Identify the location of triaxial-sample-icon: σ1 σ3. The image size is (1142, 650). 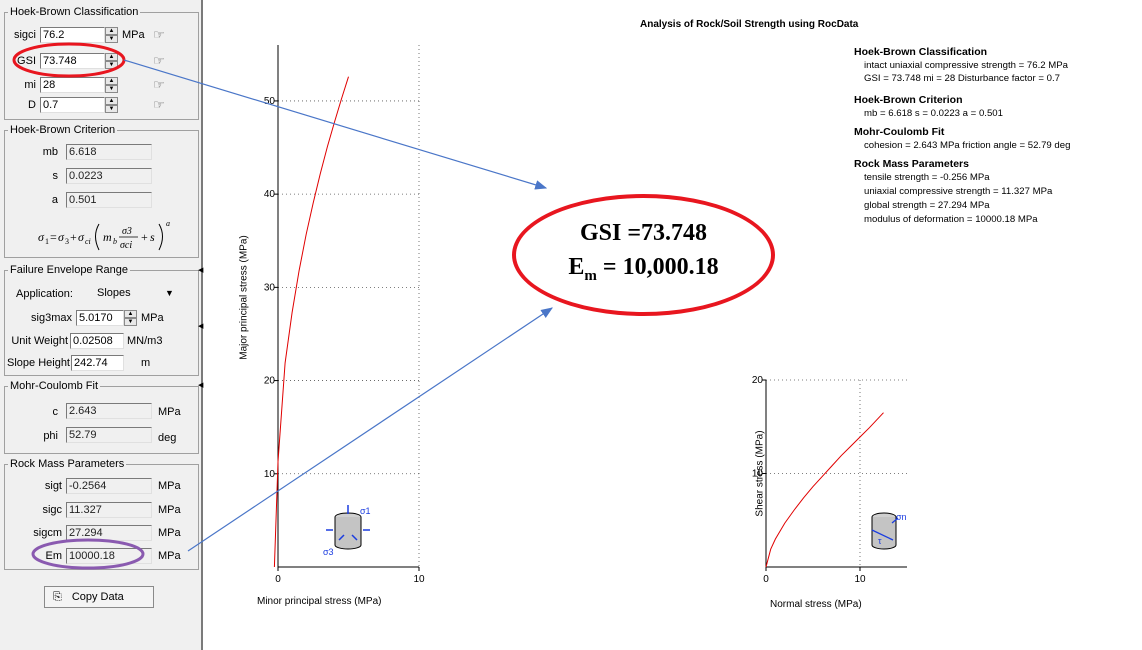
(347, 531).